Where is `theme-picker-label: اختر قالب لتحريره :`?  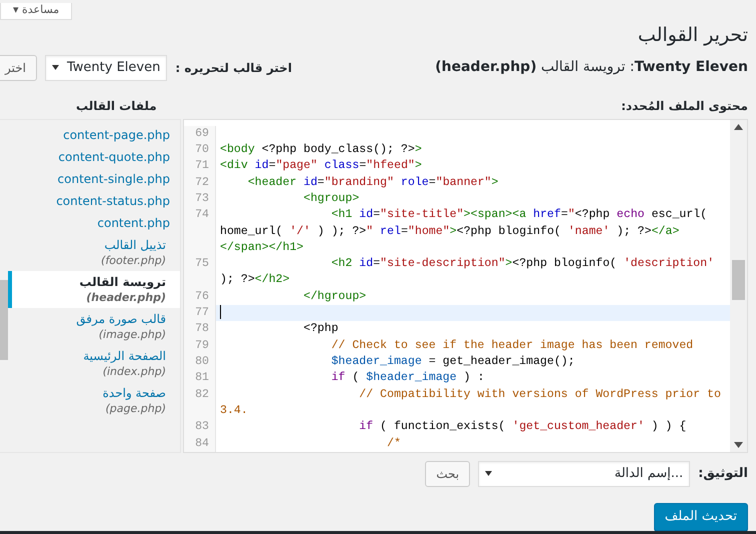
theme-picker-label: اختر قالب لتحريره : is located at coordinates (233, 68).